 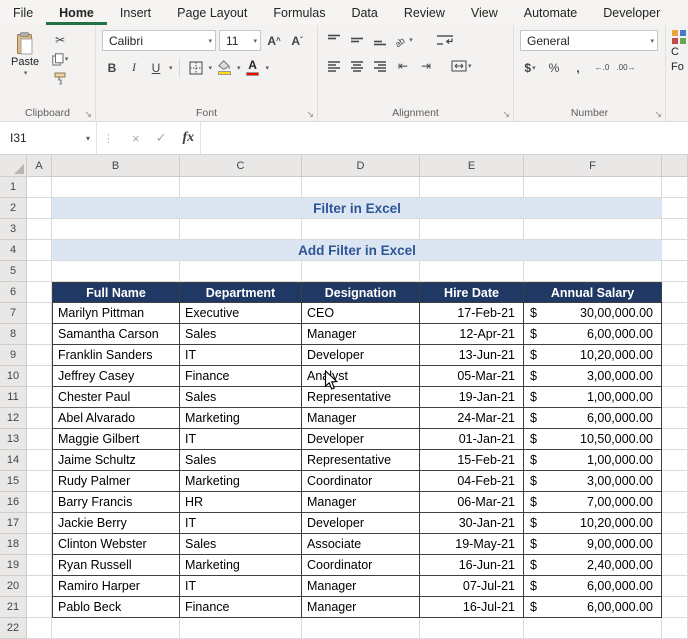 I want to click on cell-F22, so click(x=593, y=628).